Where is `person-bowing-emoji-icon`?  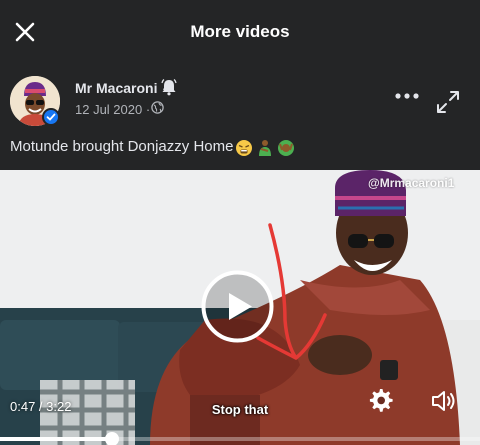 person-bowing-emoji-icon is located at coordinates (265, 148).